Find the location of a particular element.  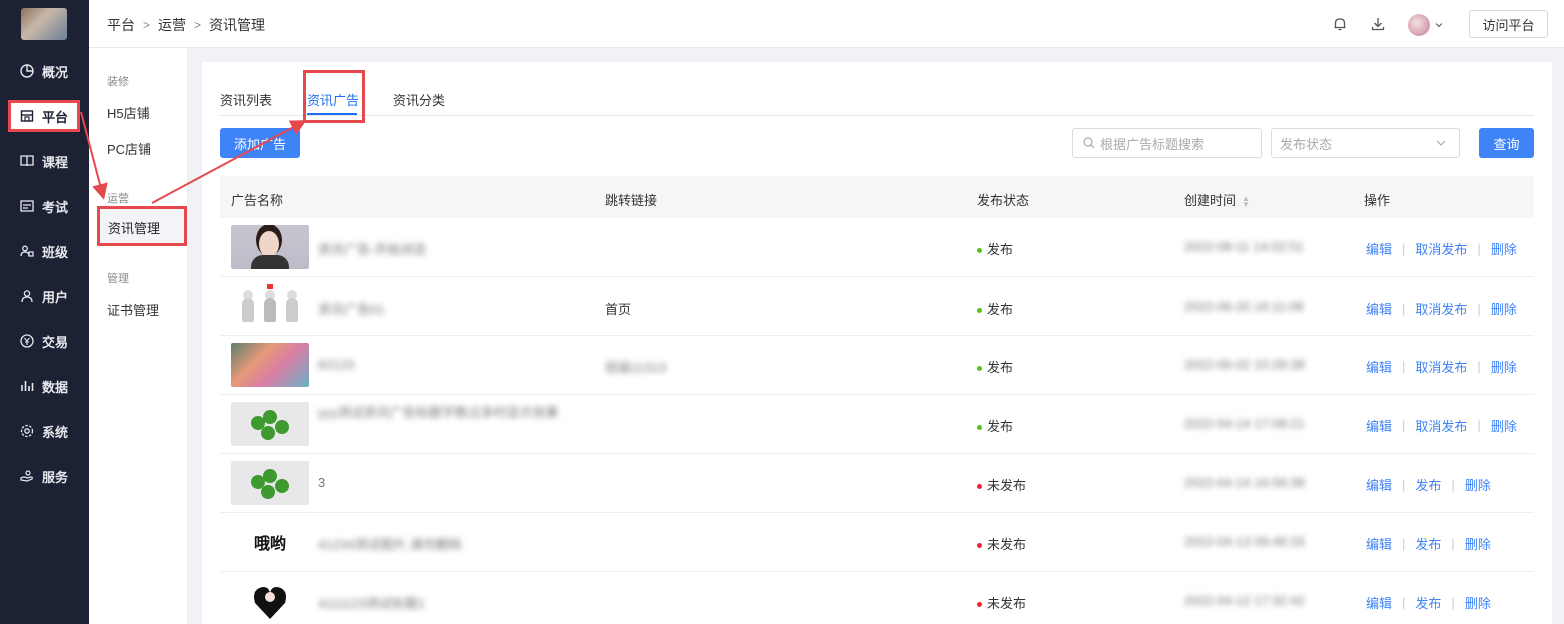

query-button: 查询 is located at coordinates (1506, 143).